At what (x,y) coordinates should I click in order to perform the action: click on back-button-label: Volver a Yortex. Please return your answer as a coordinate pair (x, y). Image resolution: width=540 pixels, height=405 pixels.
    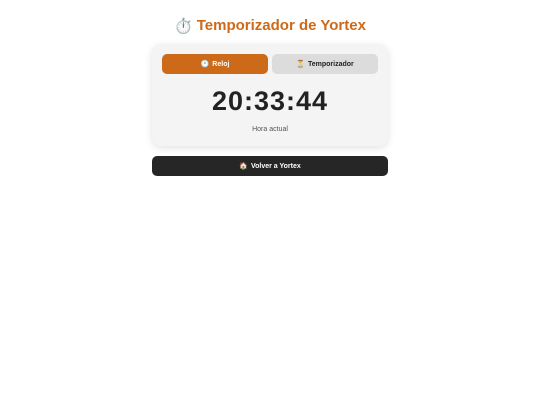
    Looking at the image, I should click on (275, 166).